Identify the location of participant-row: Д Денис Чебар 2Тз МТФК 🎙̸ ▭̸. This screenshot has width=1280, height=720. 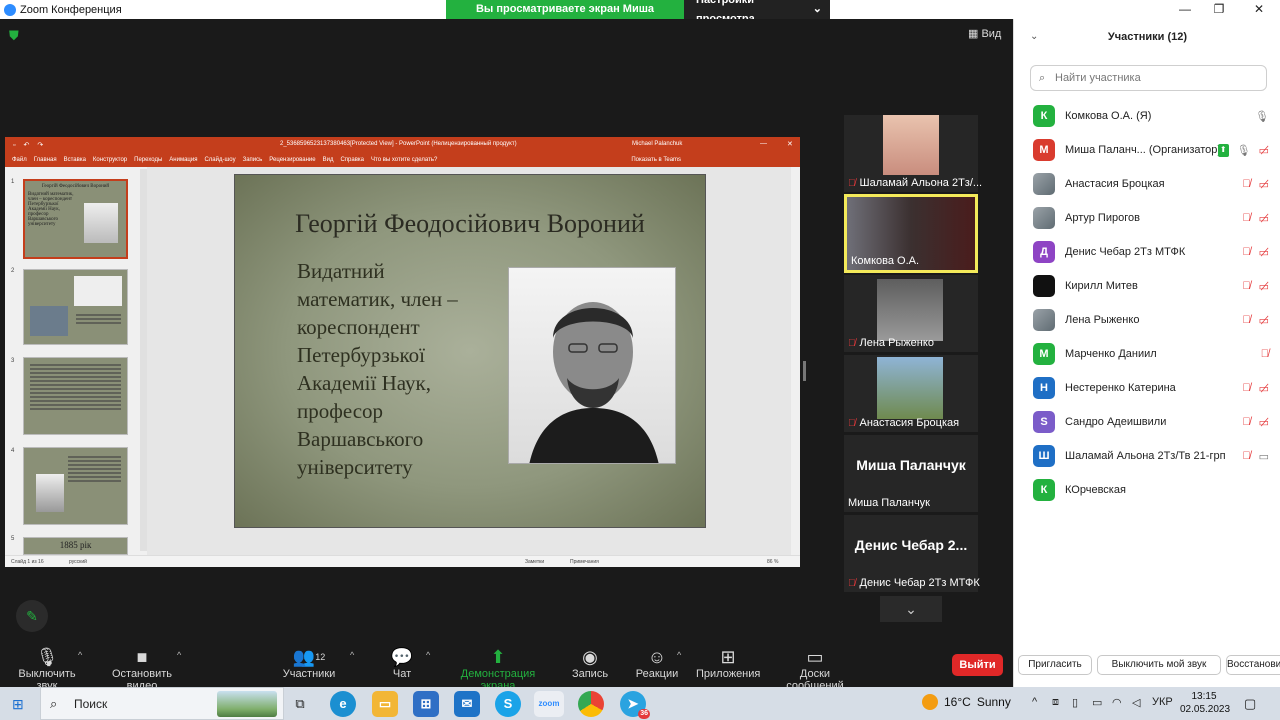
(1147, 252).